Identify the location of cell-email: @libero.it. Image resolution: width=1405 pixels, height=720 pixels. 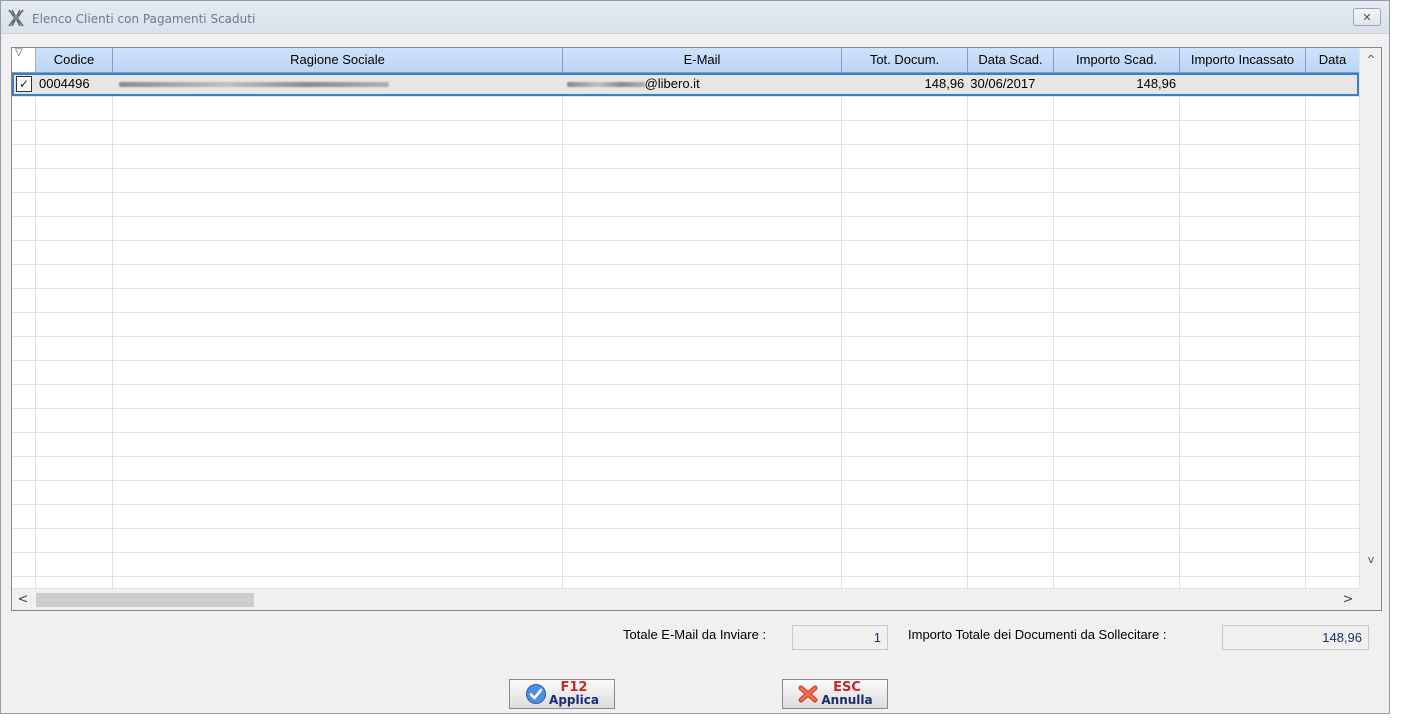
(702, 84).